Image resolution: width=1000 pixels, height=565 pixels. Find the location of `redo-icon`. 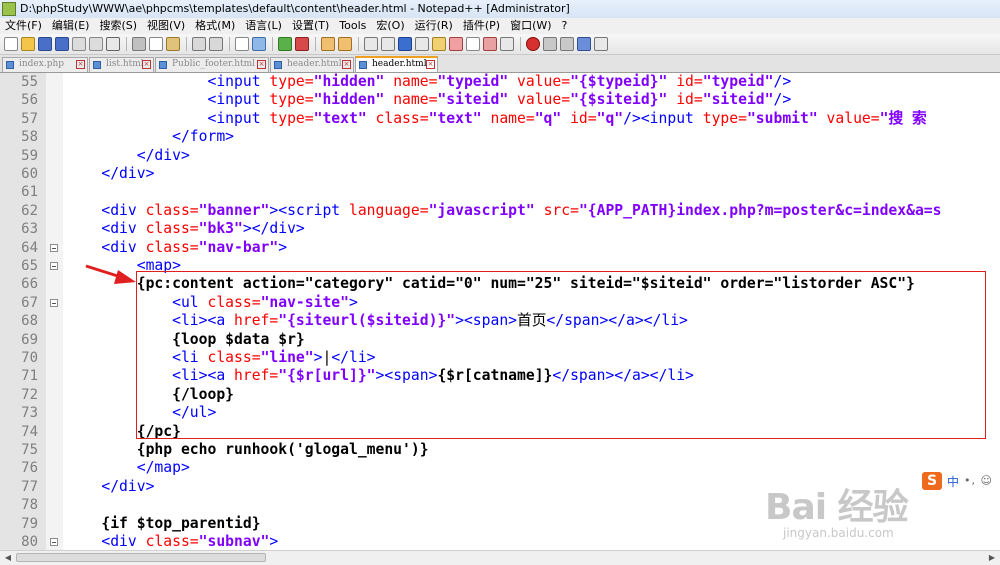

redo-icon is located at coordinates (216, 44).